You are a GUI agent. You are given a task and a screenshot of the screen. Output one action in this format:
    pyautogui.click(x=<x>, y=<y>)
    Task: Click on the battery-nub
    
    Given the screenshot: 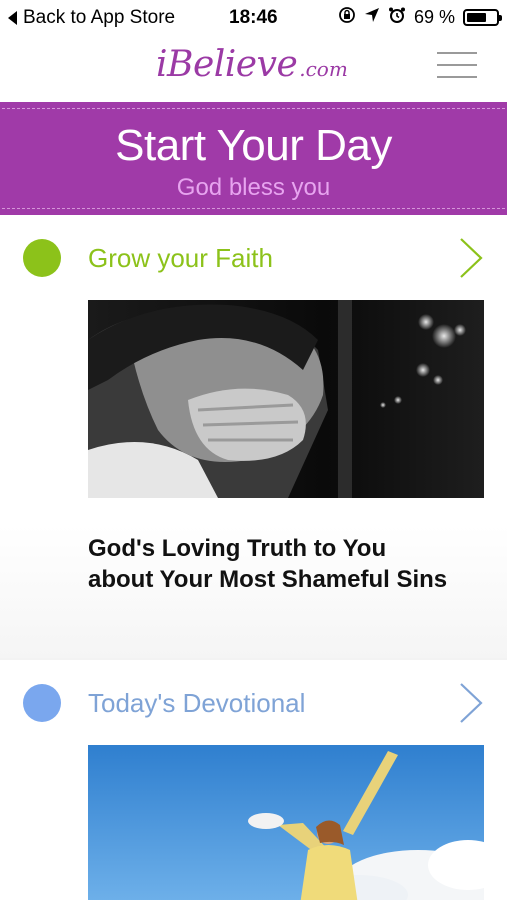 What is the action you would take?
    pyautogui.click(x=500, y=17)
    